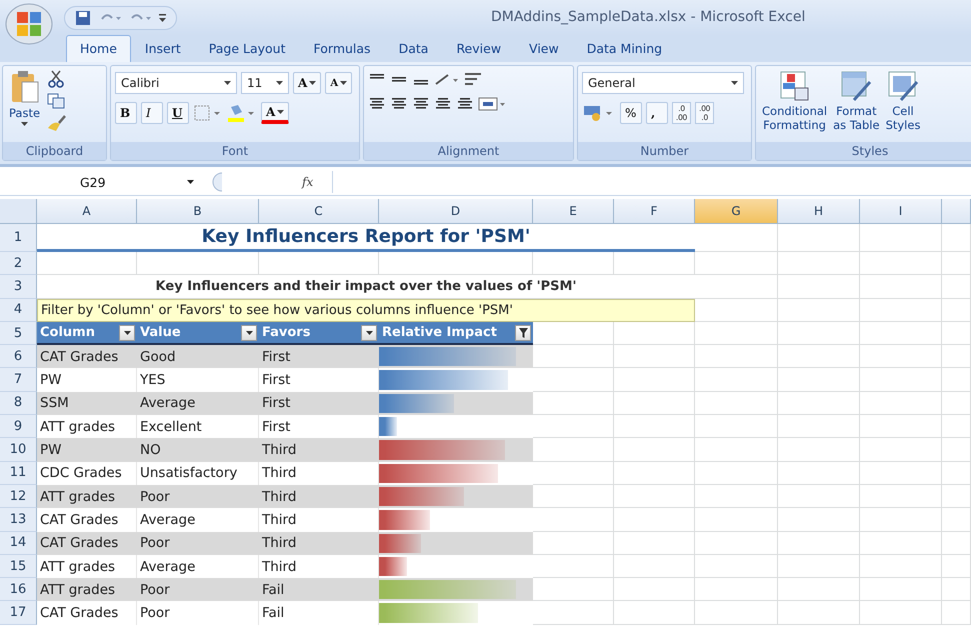 The image size is (971, 627). I want to click on decrease-decimal-button: .00 .0, so click(704, 113).